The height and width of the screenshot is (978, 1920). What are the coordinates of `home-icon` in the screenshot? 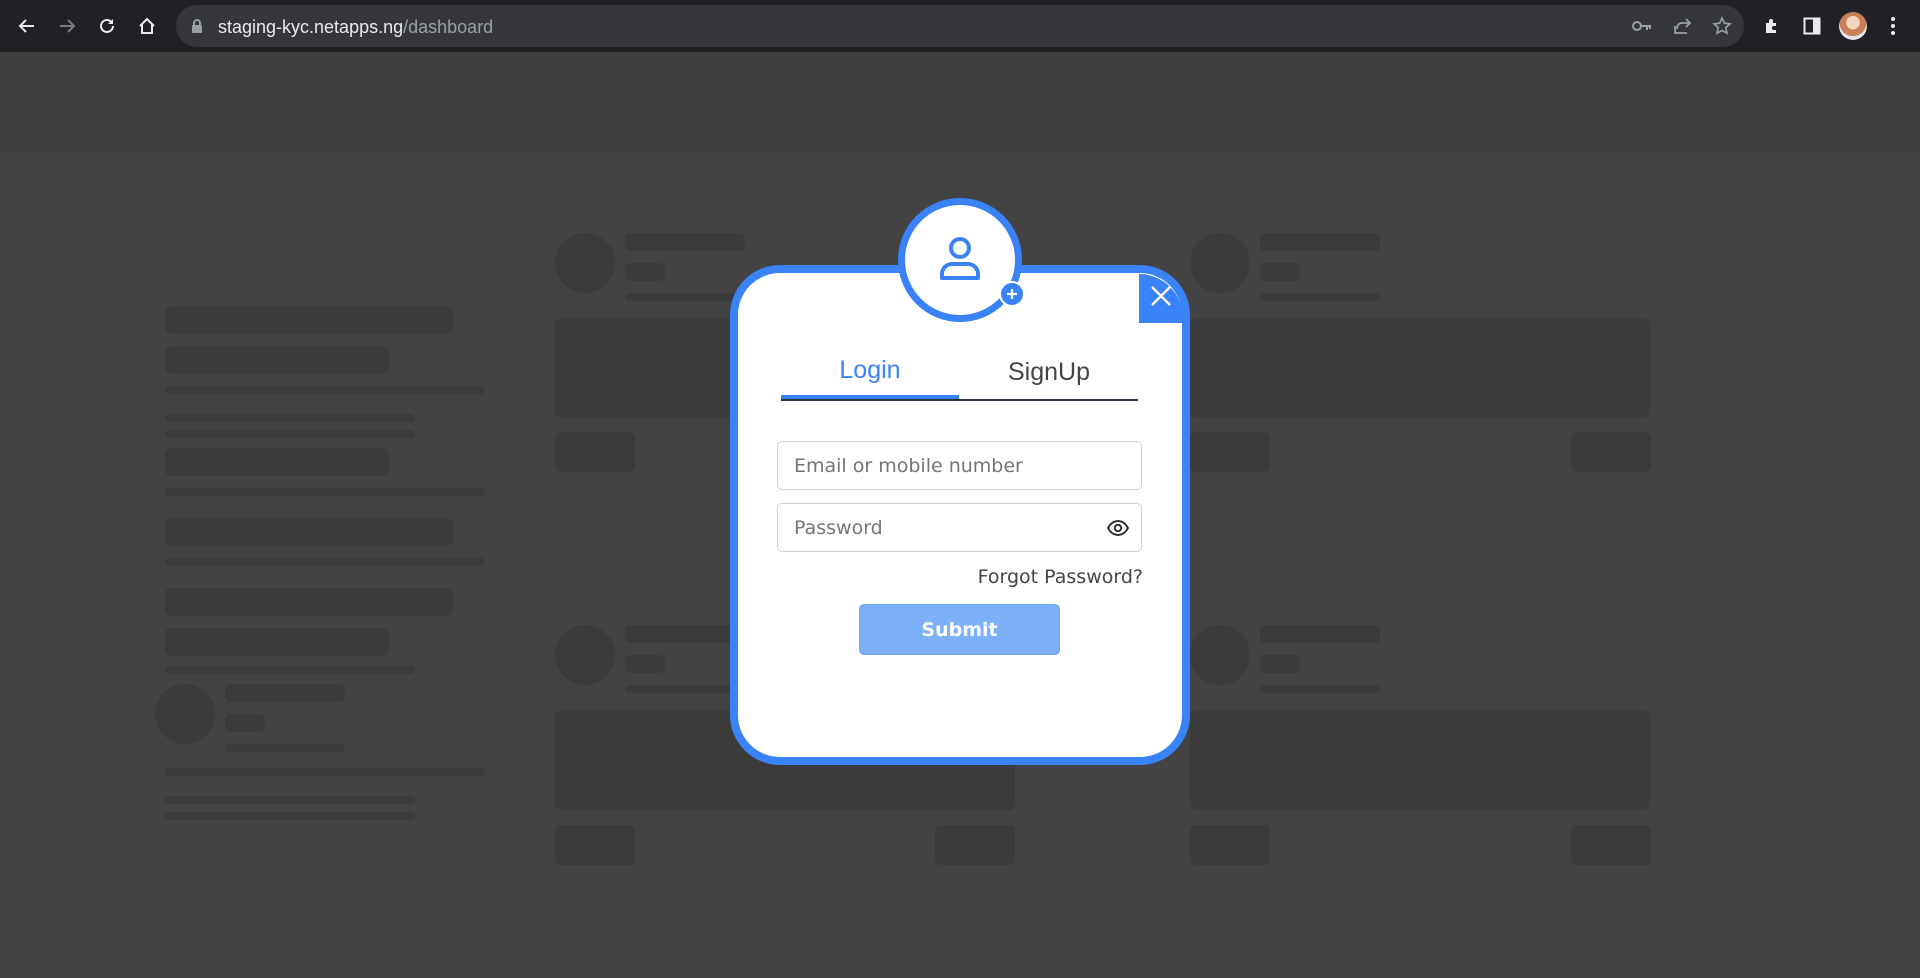 It's located at (147, 26).